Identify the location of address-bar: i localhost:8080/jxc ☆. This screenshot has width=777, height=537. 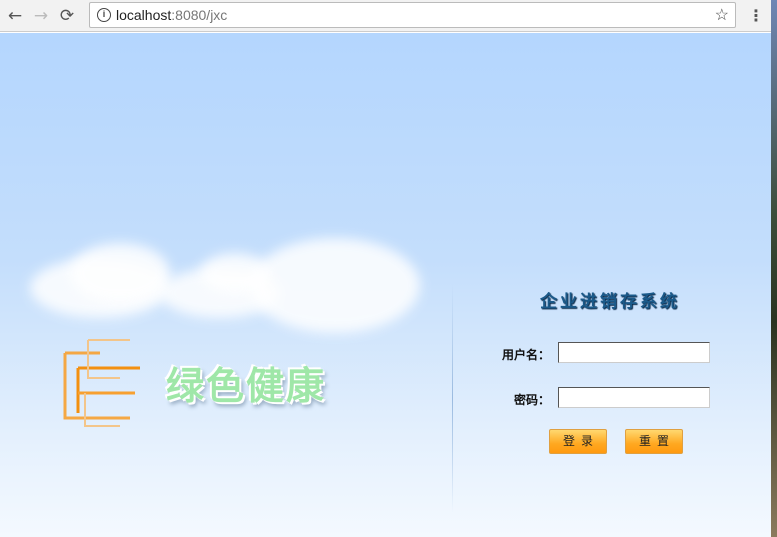
(412, 15).